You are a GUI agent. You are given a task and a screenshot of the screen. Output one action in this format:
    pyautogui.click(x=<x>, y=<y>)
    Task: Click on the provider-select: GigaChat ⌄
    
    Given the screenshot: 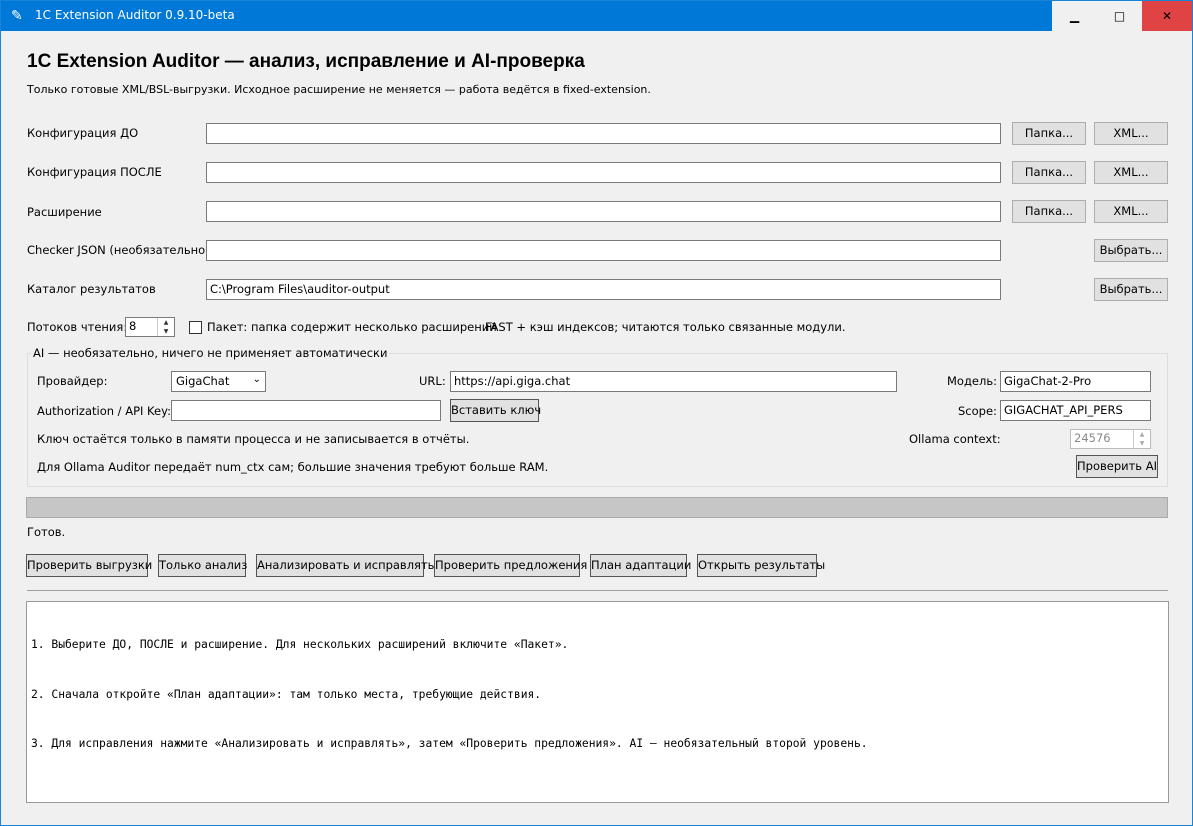 What is the action you would take?
    pyautogui.click(x=218, y=381)
    